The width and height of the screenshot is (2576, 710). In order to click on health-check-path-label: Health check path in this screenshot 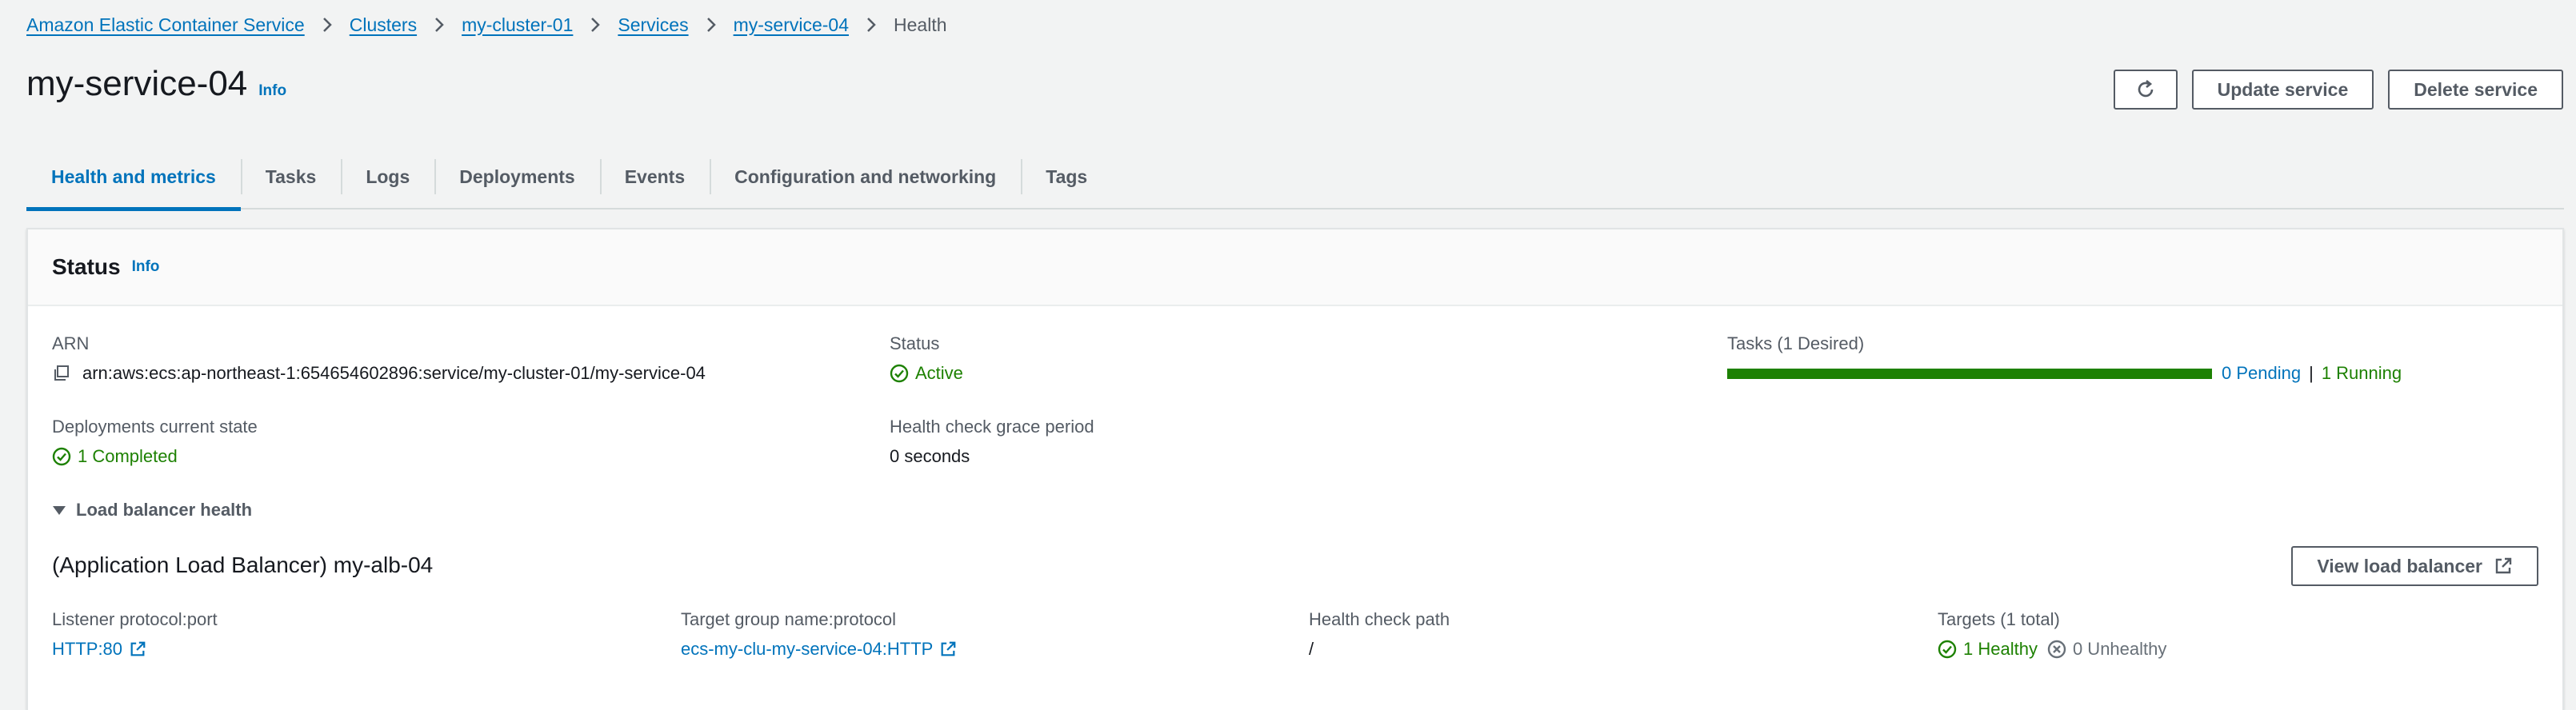, I will do `click(1379, 619)`.